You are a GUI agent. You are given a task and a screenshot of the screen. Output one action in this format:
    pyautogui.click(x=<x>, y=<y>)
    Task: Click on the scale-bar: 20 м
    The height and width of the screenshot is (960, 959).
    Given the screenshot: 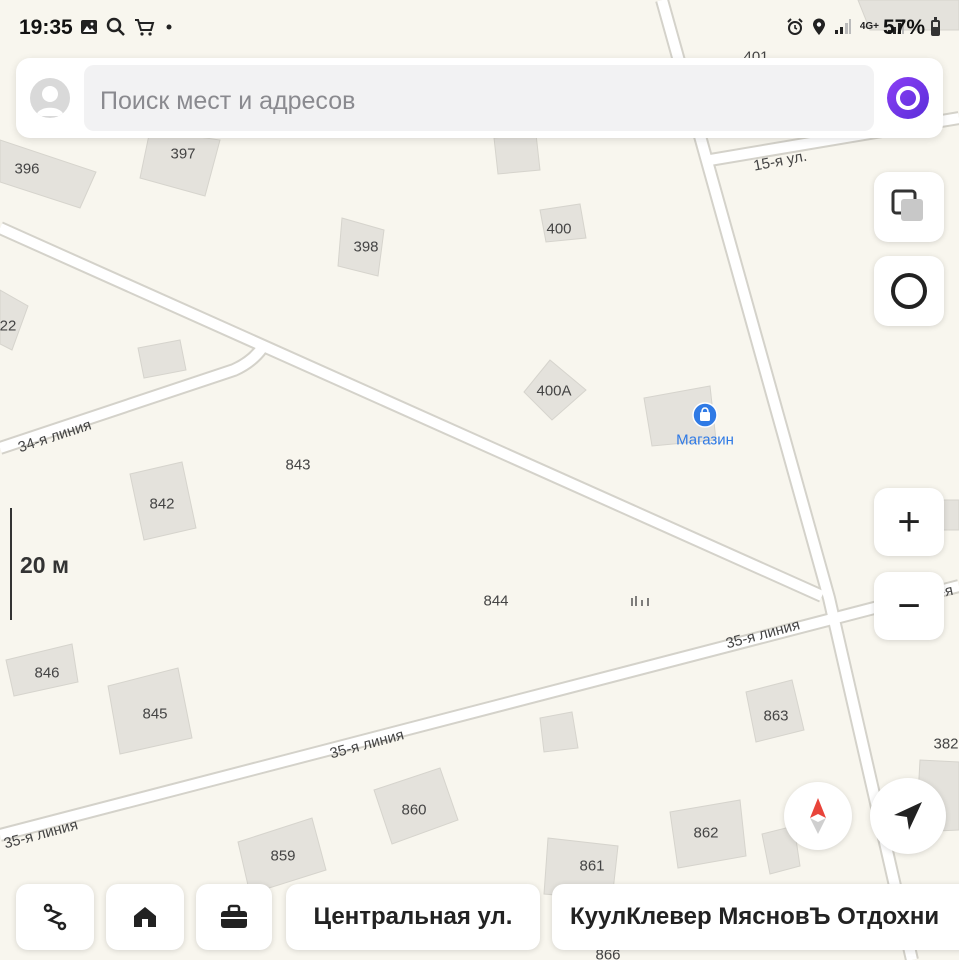 What is the action you would take?
    pyautogui.click(x=45, y=564)
    